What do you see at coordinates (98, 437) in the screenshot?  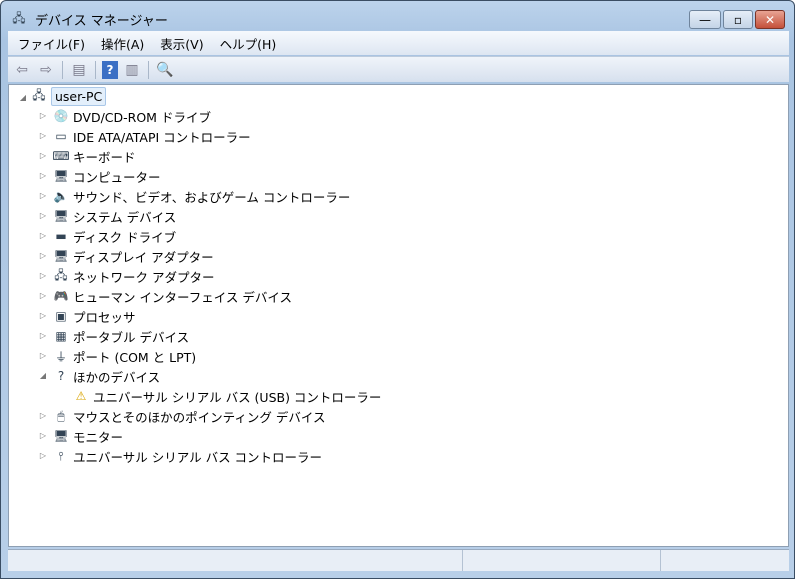 I see `tree-item-label: モニター` at bounding box center [98, 437].